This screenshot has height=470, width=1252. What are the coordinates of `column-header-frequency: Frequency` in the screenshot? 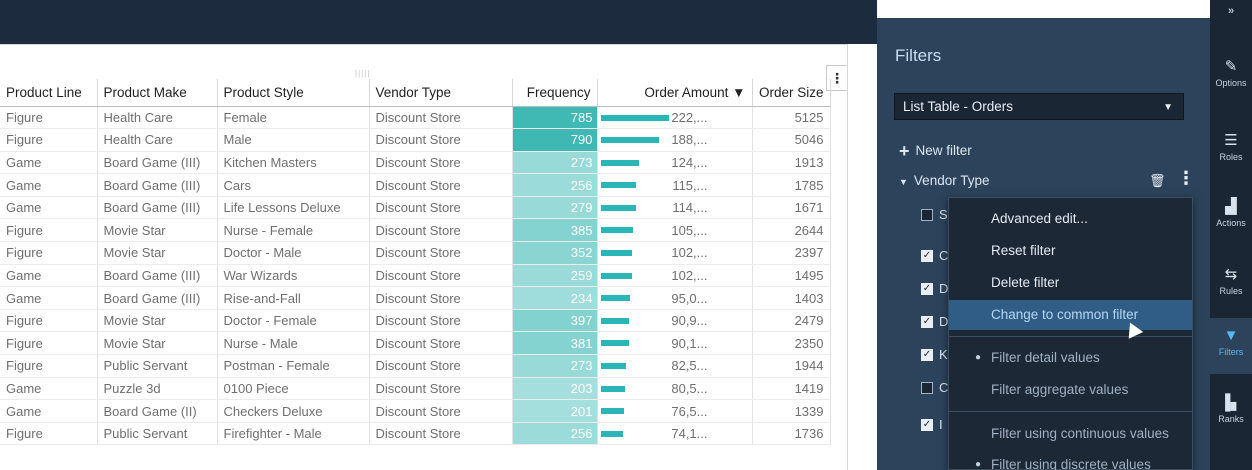 It's located at (555, 93).